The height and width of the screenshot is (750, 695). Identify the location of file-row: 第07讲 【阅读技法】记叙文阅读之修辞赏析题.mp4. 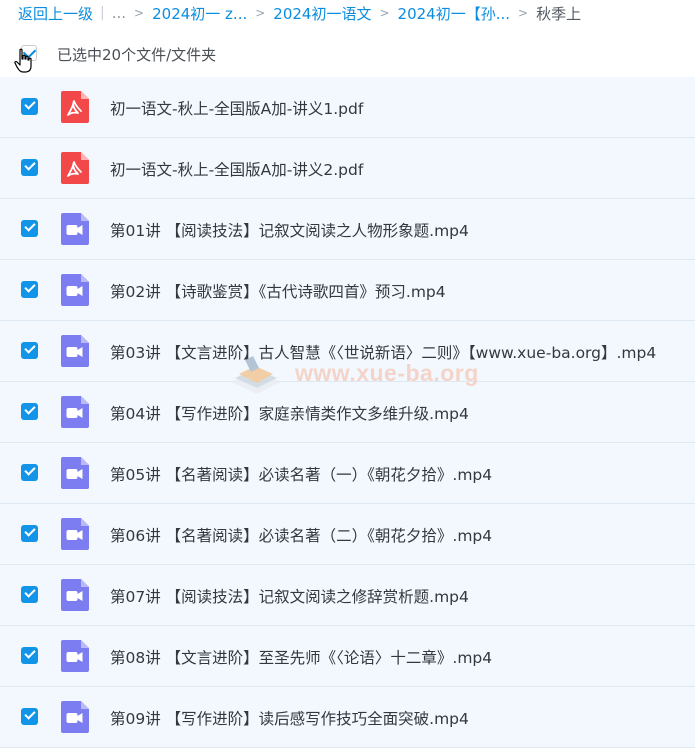
(347, 595).